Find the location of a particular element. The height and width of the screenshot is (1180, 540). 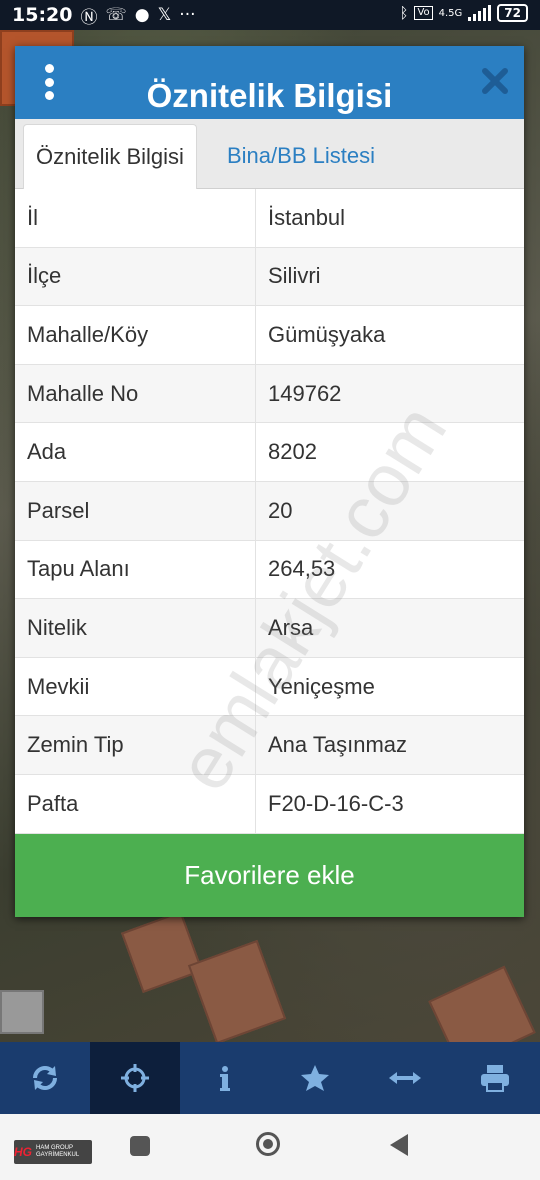

row-key: Mahalle/Köy is located at coordinates (135, 335).